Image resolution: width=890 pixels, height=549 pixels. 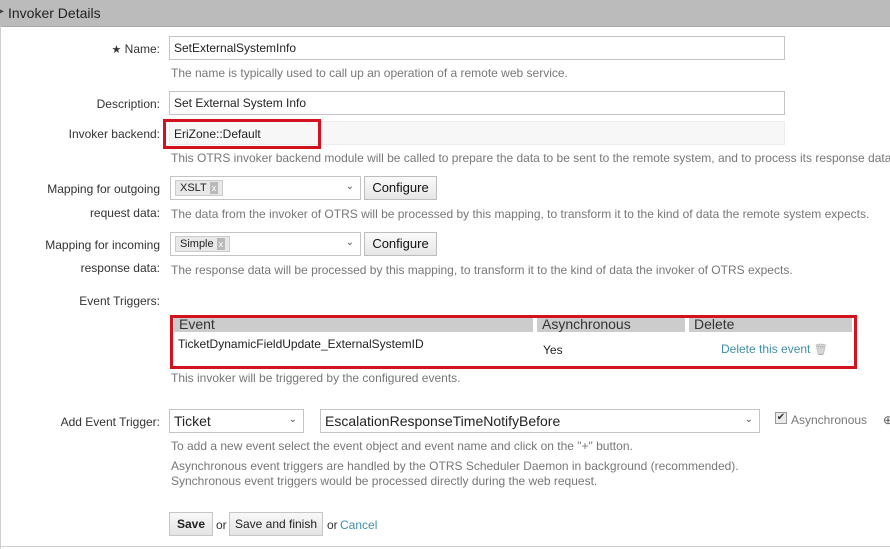 What do you see at coordinates (54, 13) in the screenshot?
I see `widget-title: Invoker Details` at bounding box center [54, 13].